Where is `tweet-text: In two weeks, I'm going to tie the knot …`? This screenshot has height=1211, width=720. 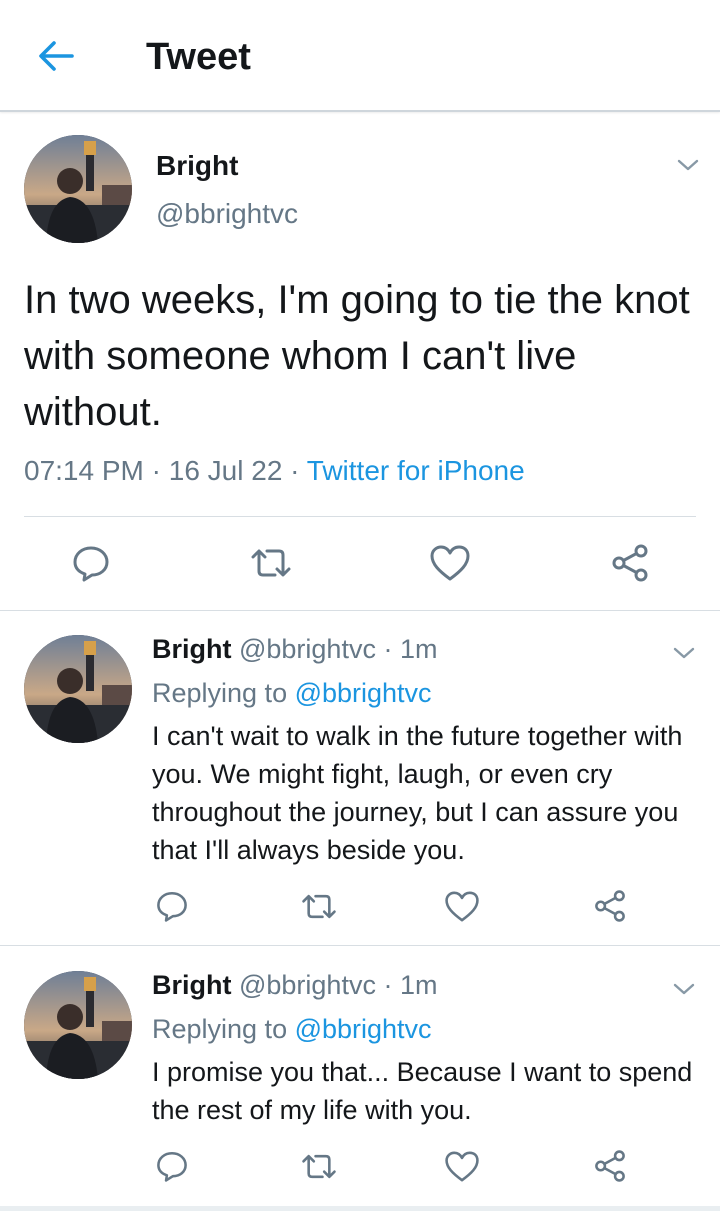 tweet-text: In two weeks, I'm going to tie the knot … is located at coordinates (357, 356).